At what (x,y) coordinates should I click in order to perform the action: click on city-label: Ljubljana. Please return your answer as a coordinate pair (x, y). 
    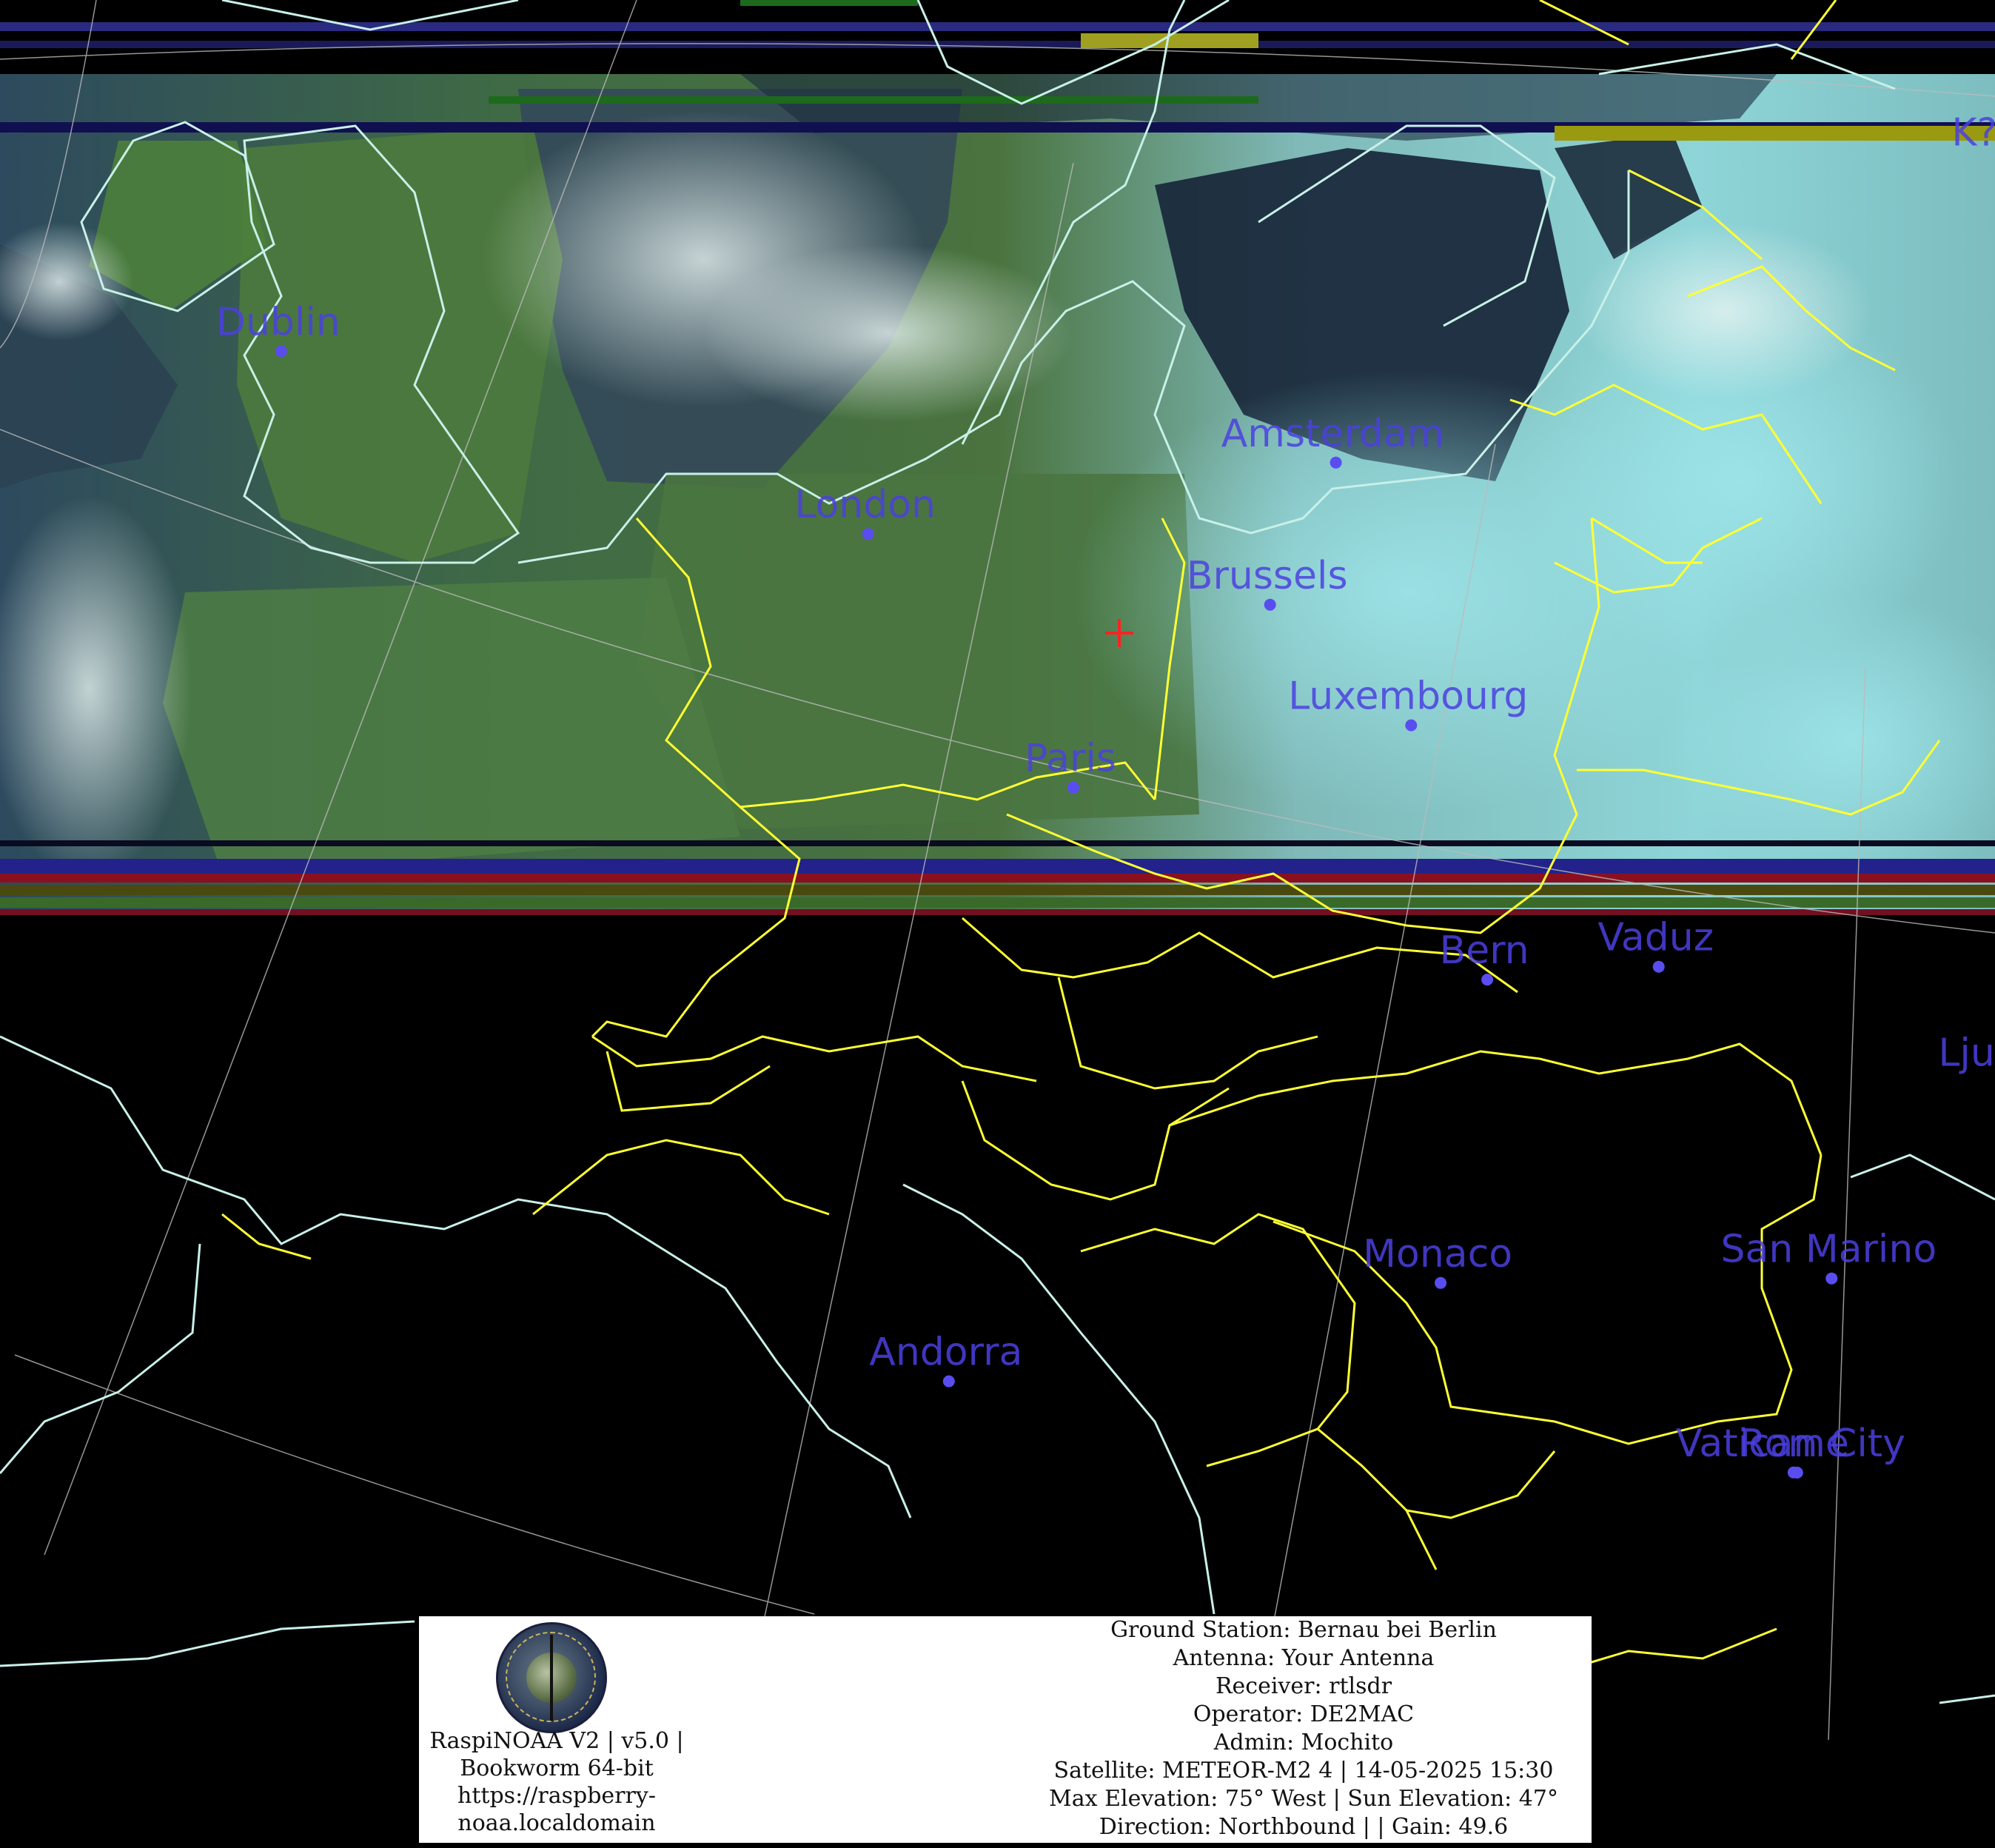
    Looking at the image, I should click on (1966, 1053).